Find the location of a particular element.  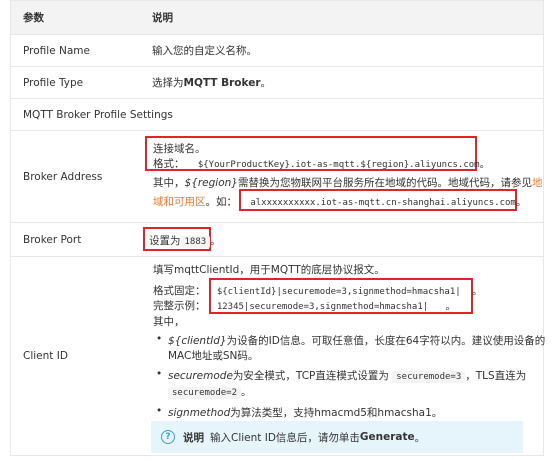

client-id-where: 其中， is located at coordinates (169, 322).